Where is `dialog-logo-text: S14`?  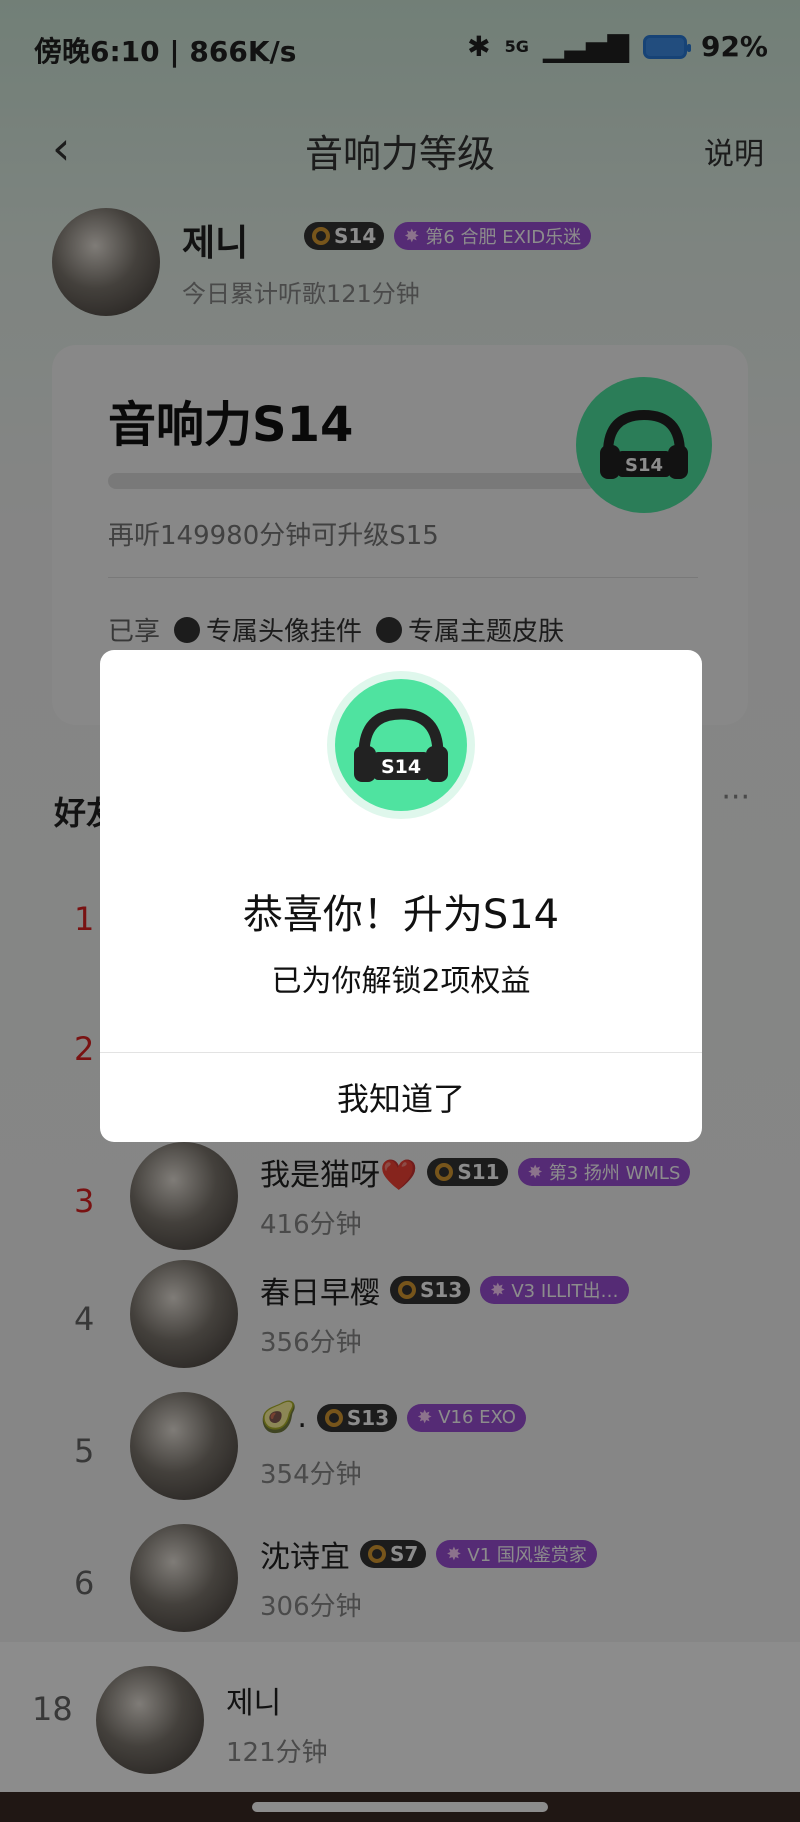
dialog-logo-text: S14 is located at coordinates (401, 767).